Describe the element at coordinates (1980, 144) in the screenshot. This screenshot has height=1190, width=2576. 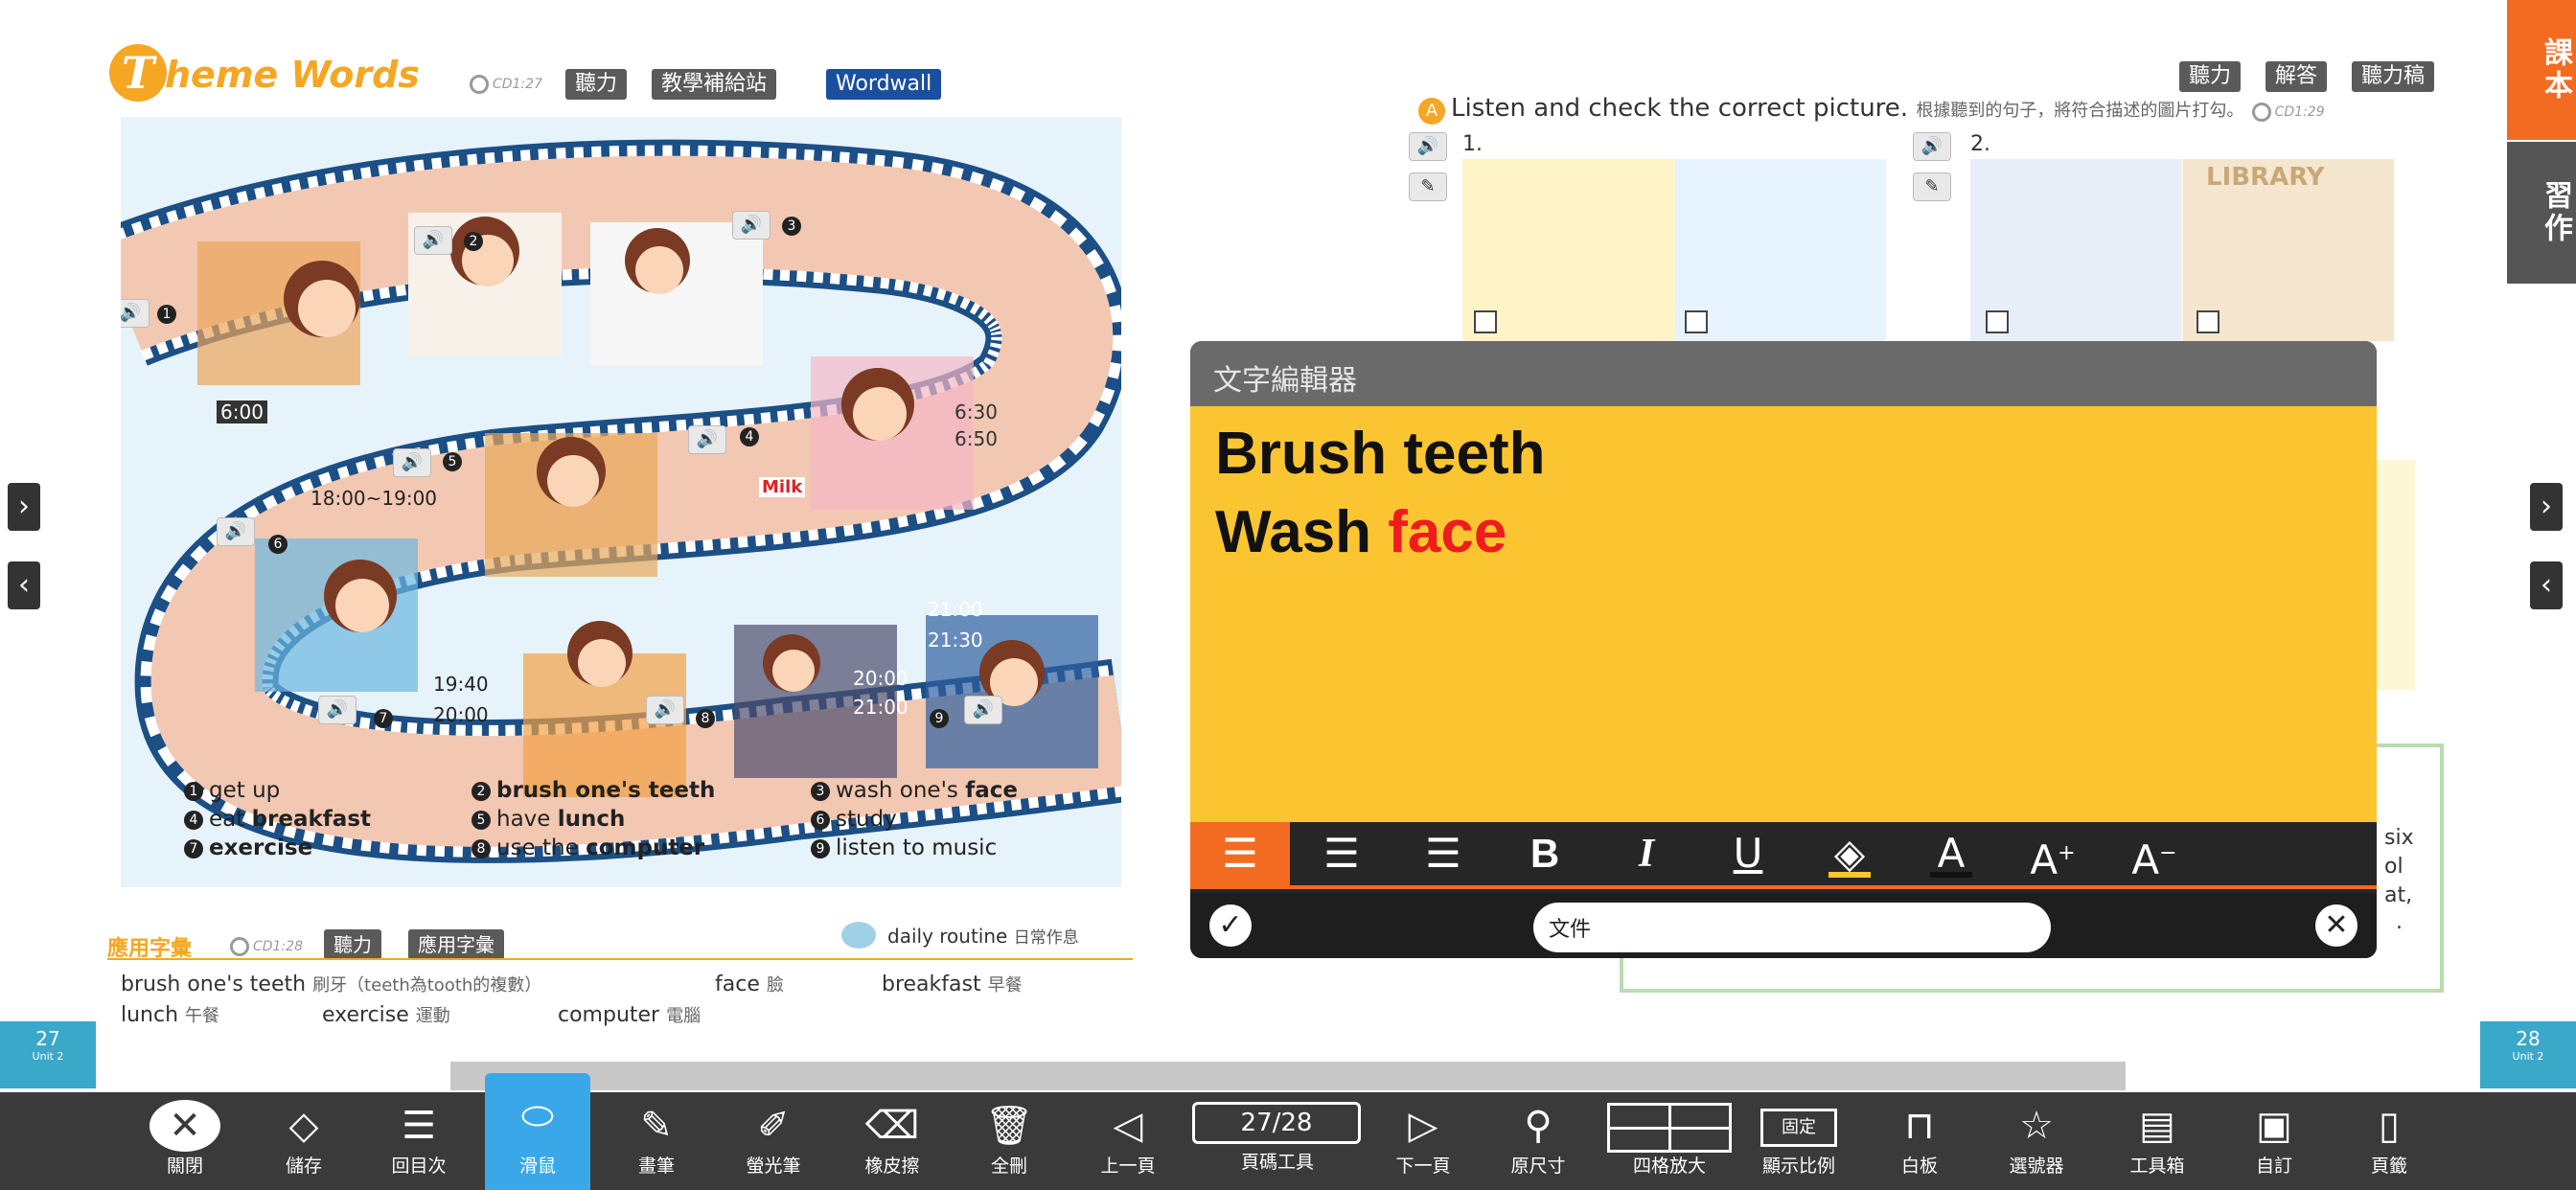
I see `item-number-2: 2.` at that location.